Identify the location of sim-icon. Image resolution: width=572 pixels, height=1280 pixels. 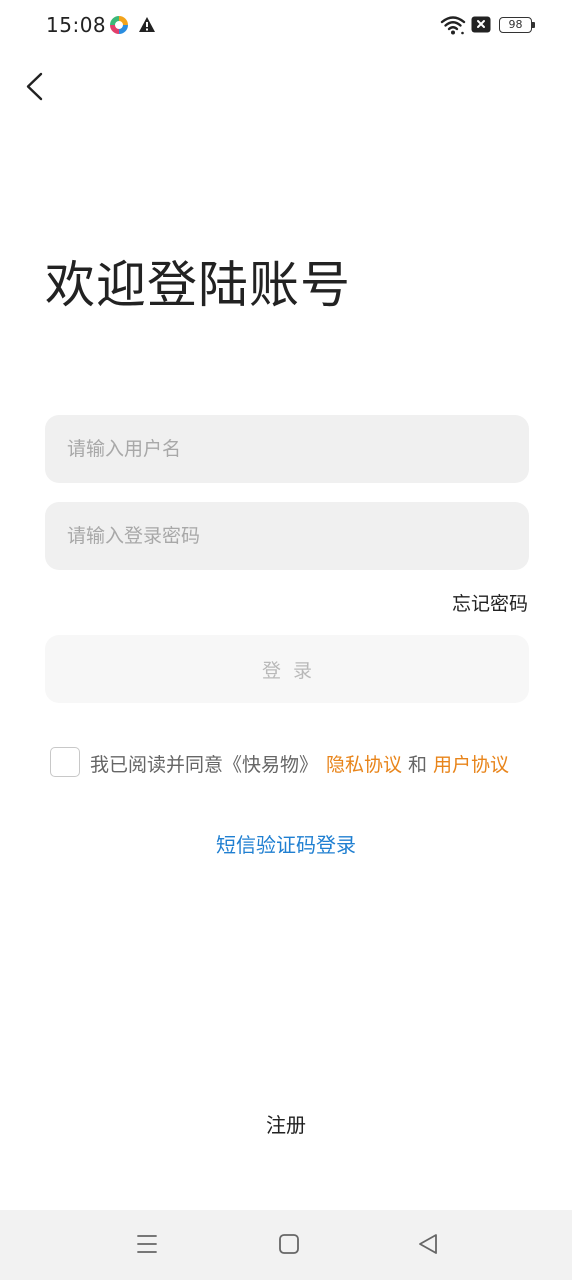
(481, 24).